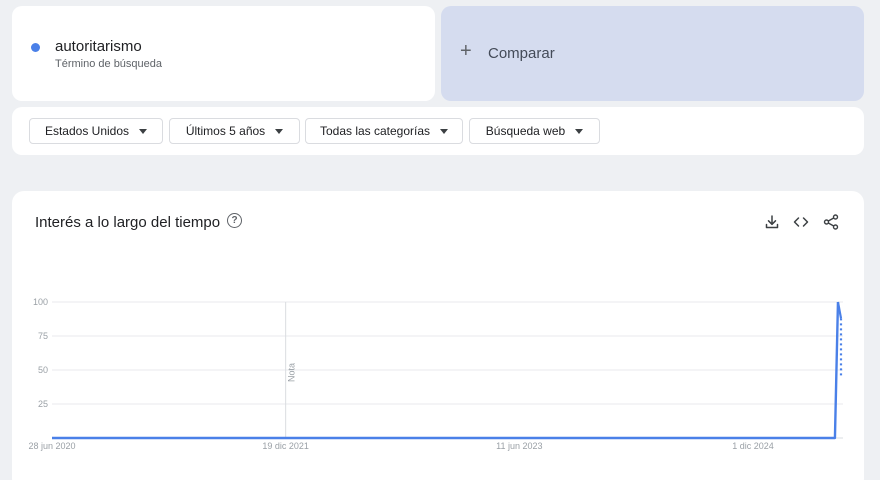 The width and height of the screenshot is (880, 480). I want to click on y-tick-label: 75, so click(43, 336).